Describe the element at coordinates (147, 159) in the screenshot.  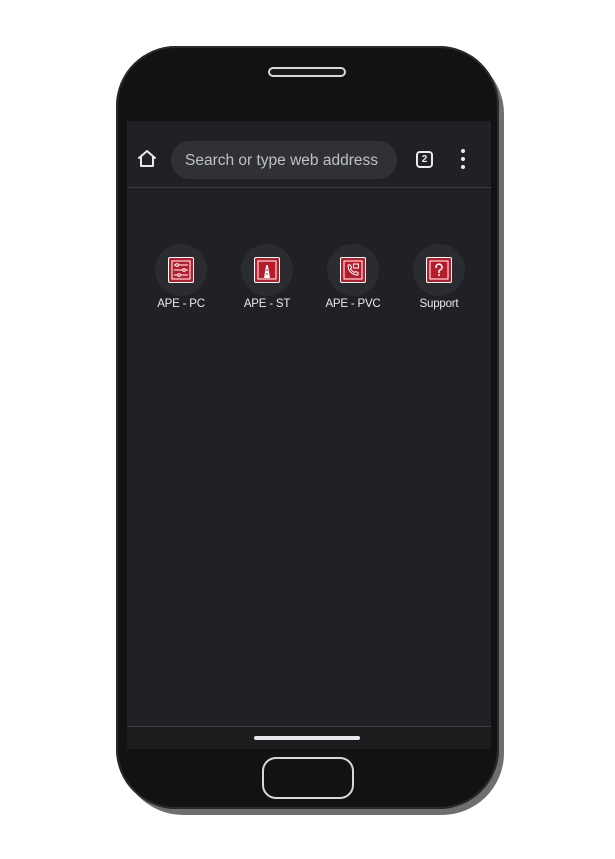
I see `home-icon` at that location.